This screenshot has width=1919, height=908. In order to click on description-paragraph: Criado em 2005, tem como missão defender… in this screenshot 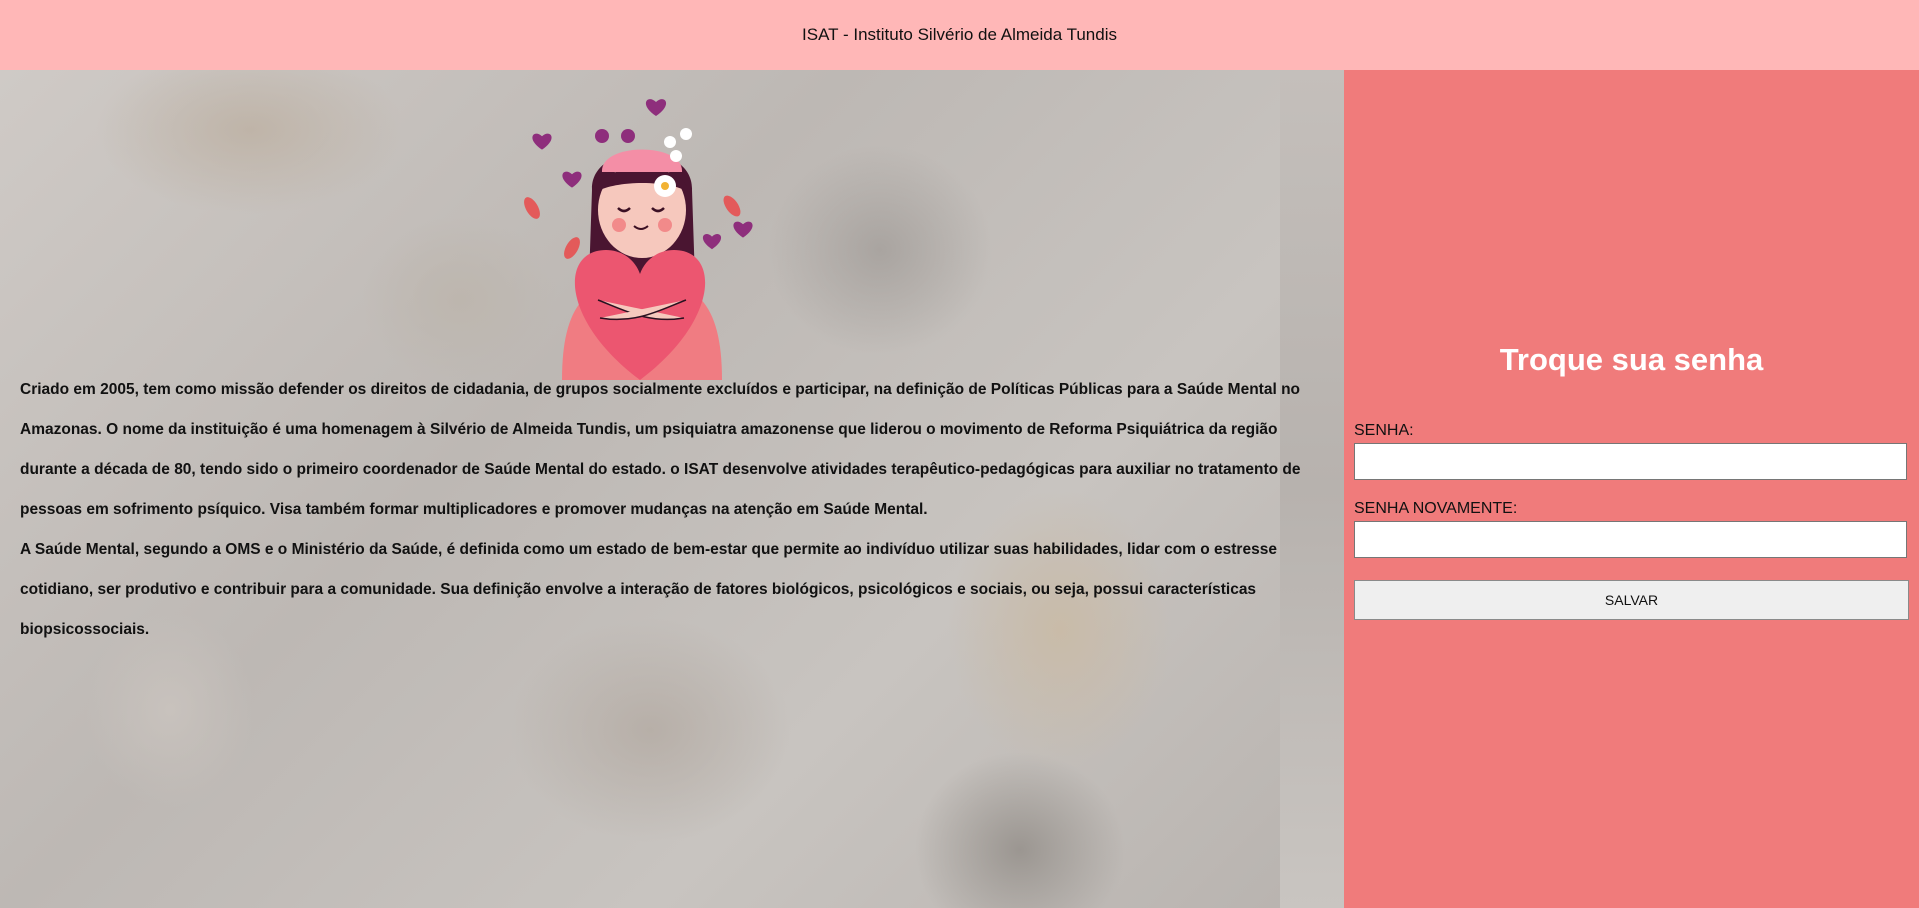, I will do `click(660, 449)`.